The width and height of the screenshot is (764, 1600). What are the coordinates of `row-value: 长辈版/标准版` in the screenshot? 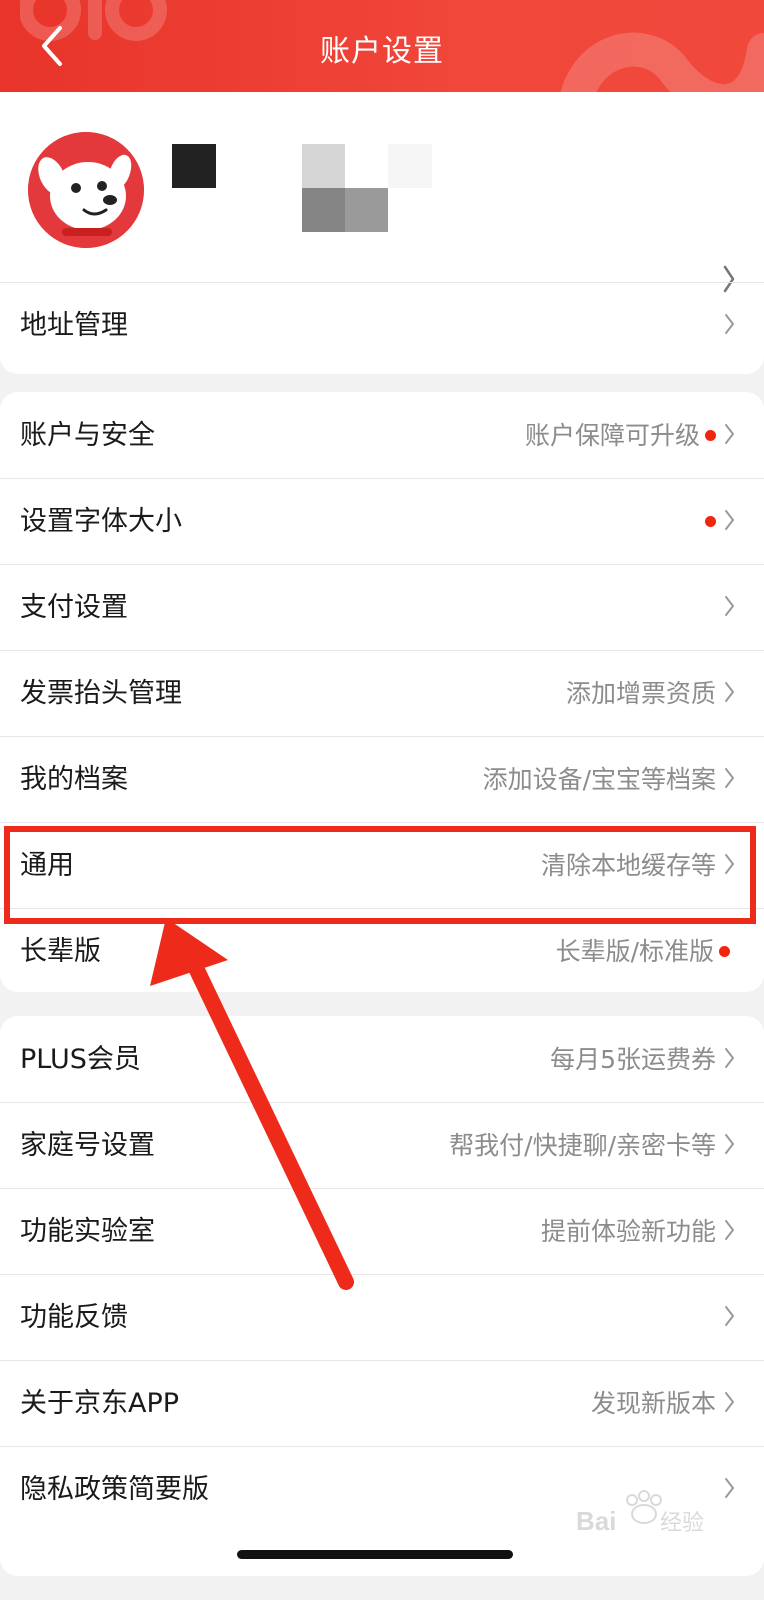 It's located at (634, 951).